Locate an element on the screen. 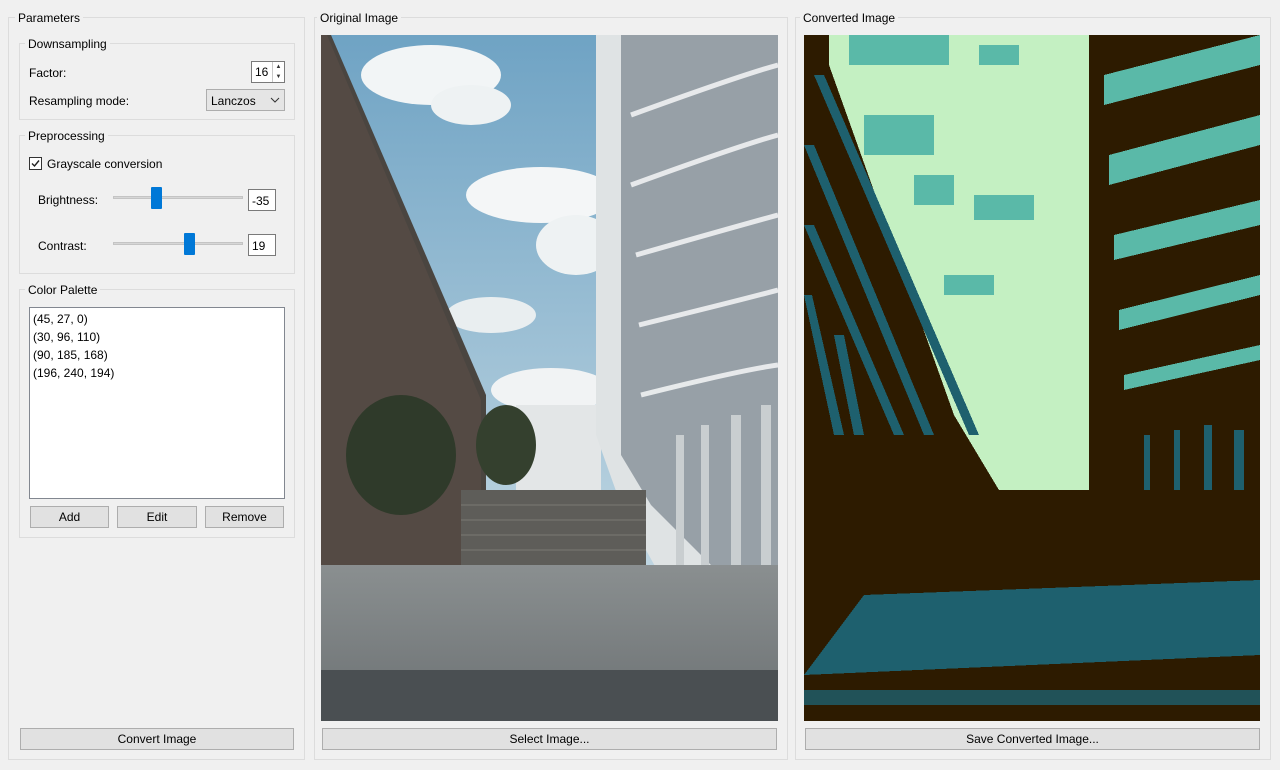 Image resolution: width=1280 pixels, height=770 pixels. brightness-label: Brightness: is located at coordinates (68, 200).